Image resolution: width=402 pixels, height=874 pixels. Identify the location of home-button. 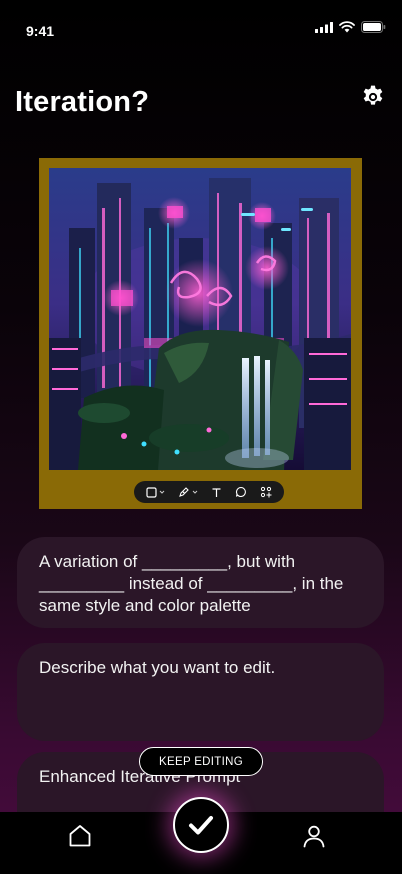
(80, 836).